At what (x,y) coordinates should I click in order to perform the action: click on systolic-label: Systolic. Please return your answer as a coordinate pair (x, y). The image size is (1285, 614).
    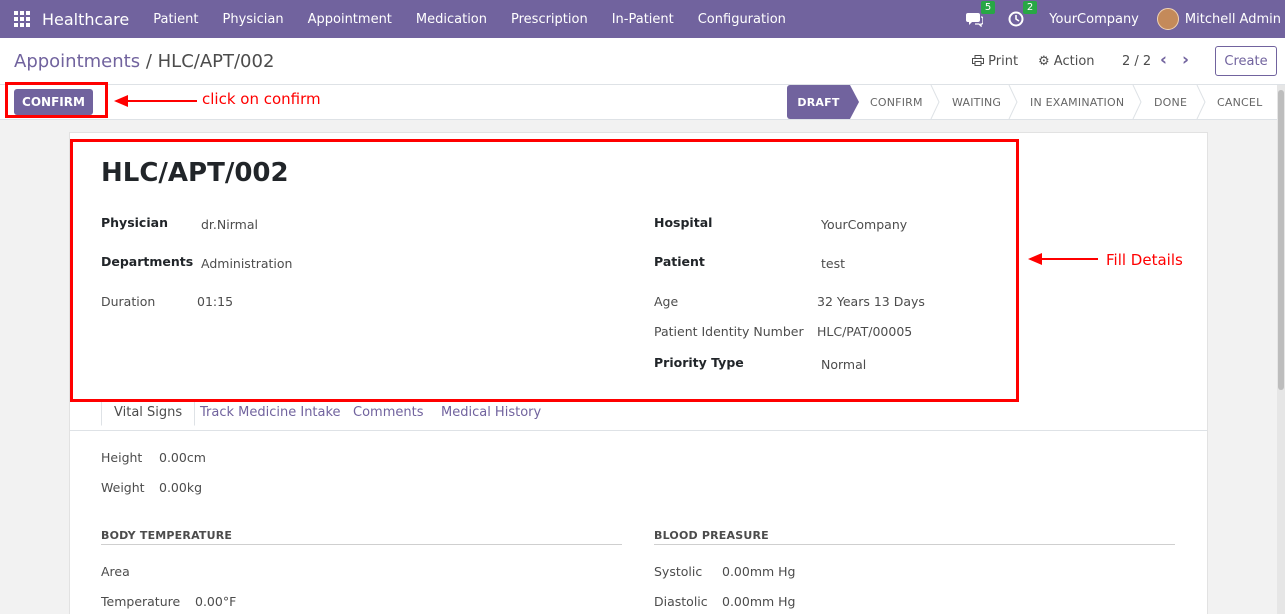
    Looking at the image, I should click on (678, 571).